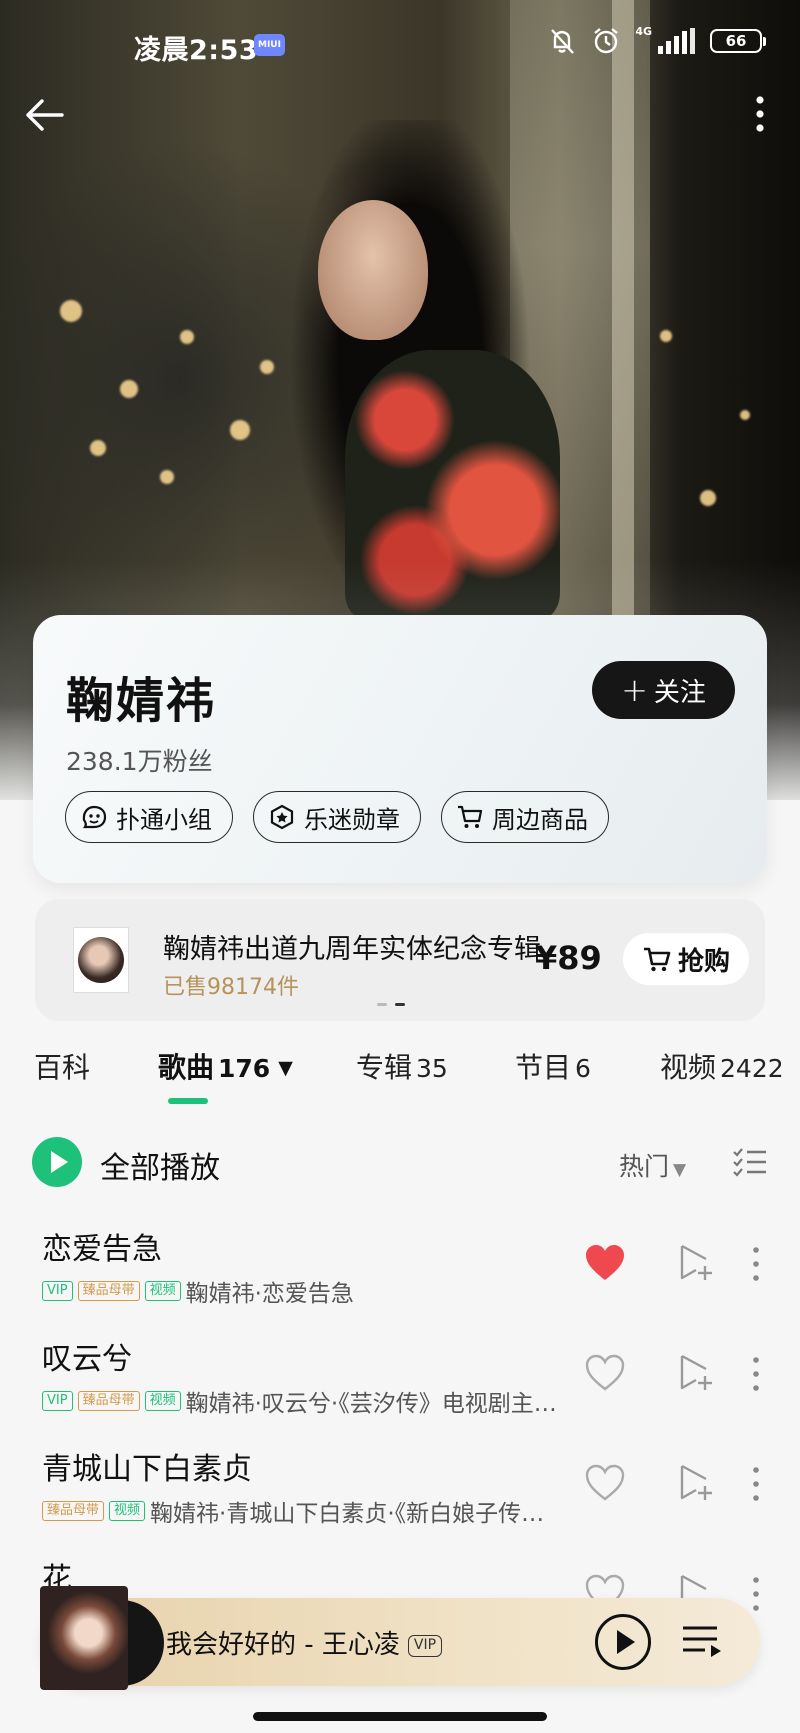  What do you see at coordinates (285, 1068) in the screenshot?
I see `caret-down-icon: ▼` at bounding box center [285, 1068].